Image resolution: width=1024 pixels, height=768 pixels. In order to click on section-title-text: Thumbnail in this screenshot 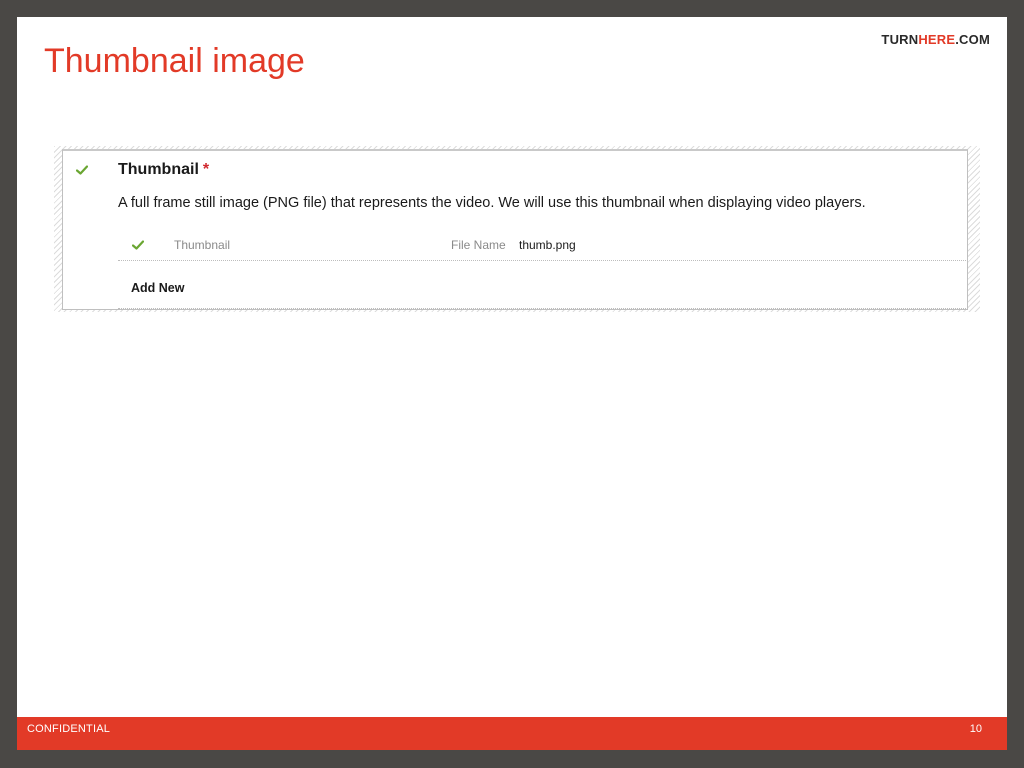, I will do `click(158, 169)`.